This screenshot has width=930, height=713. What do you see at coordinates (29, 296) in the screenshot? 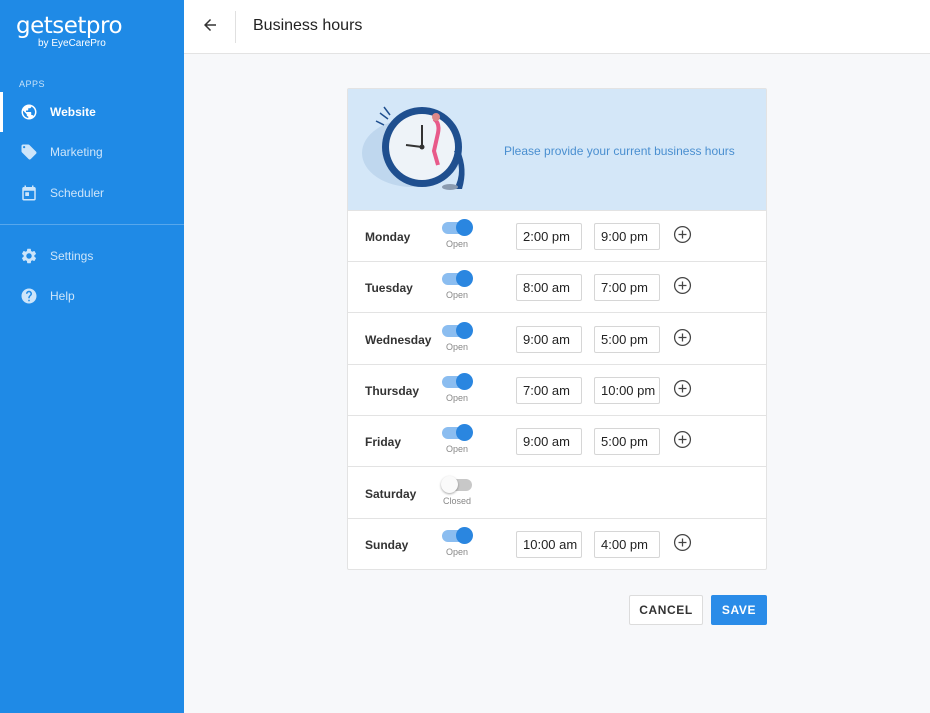
I see `help-icon` at bounding box center [29, 296].